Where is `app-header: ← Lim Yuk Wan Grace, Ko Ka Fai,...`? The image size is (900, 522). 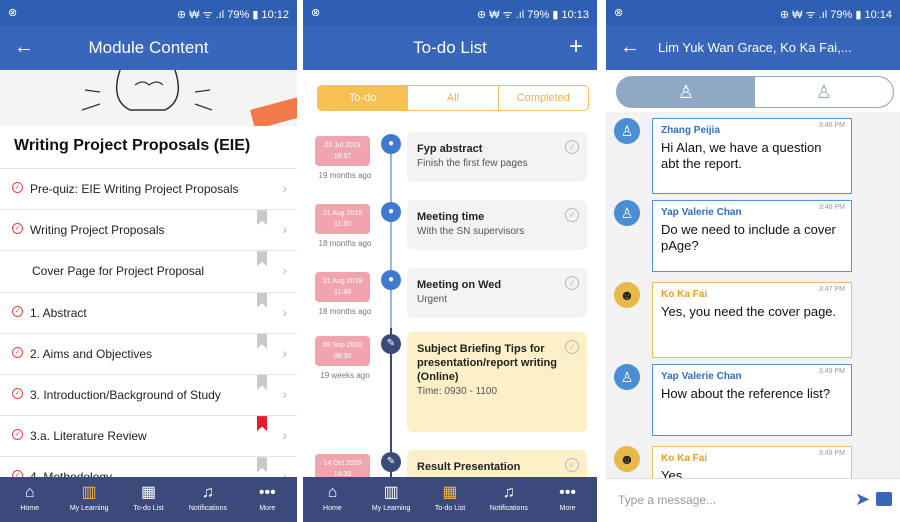
app-header: ← Lim Yuk Wan Grace, Ko Ka Fai,... is located at coordinates (753, 48).